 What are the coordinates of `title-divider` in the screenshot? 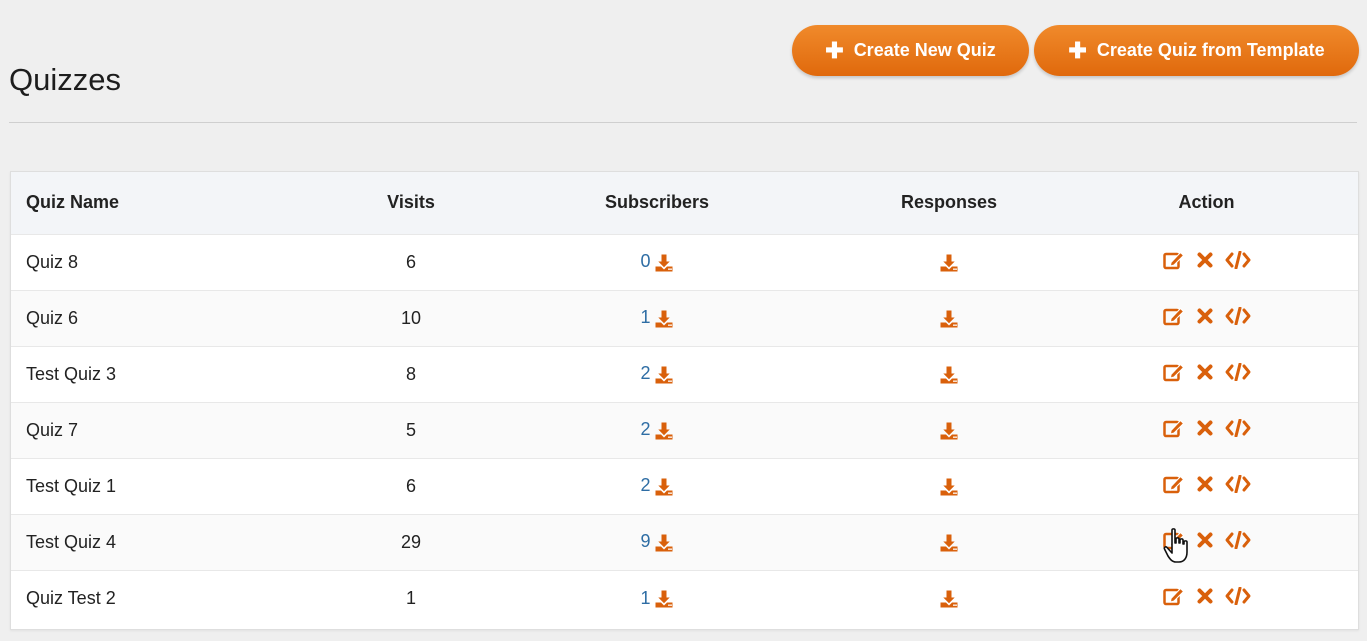 It's located at (683, 122).